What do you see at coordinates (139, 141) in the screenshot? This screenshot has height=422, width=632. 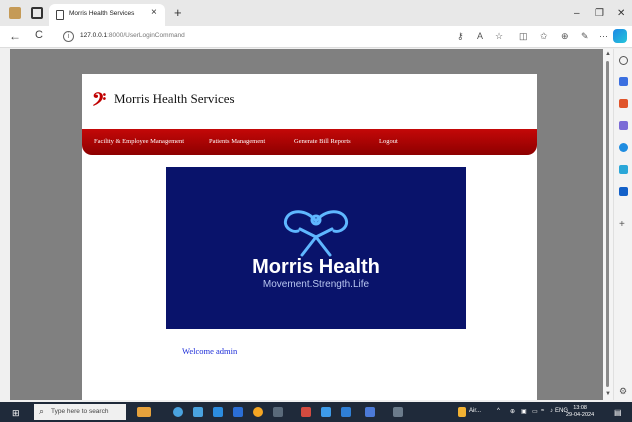 I see `menu-facility-employee: Facility & Employee Management` at bounding box center [139, 141].